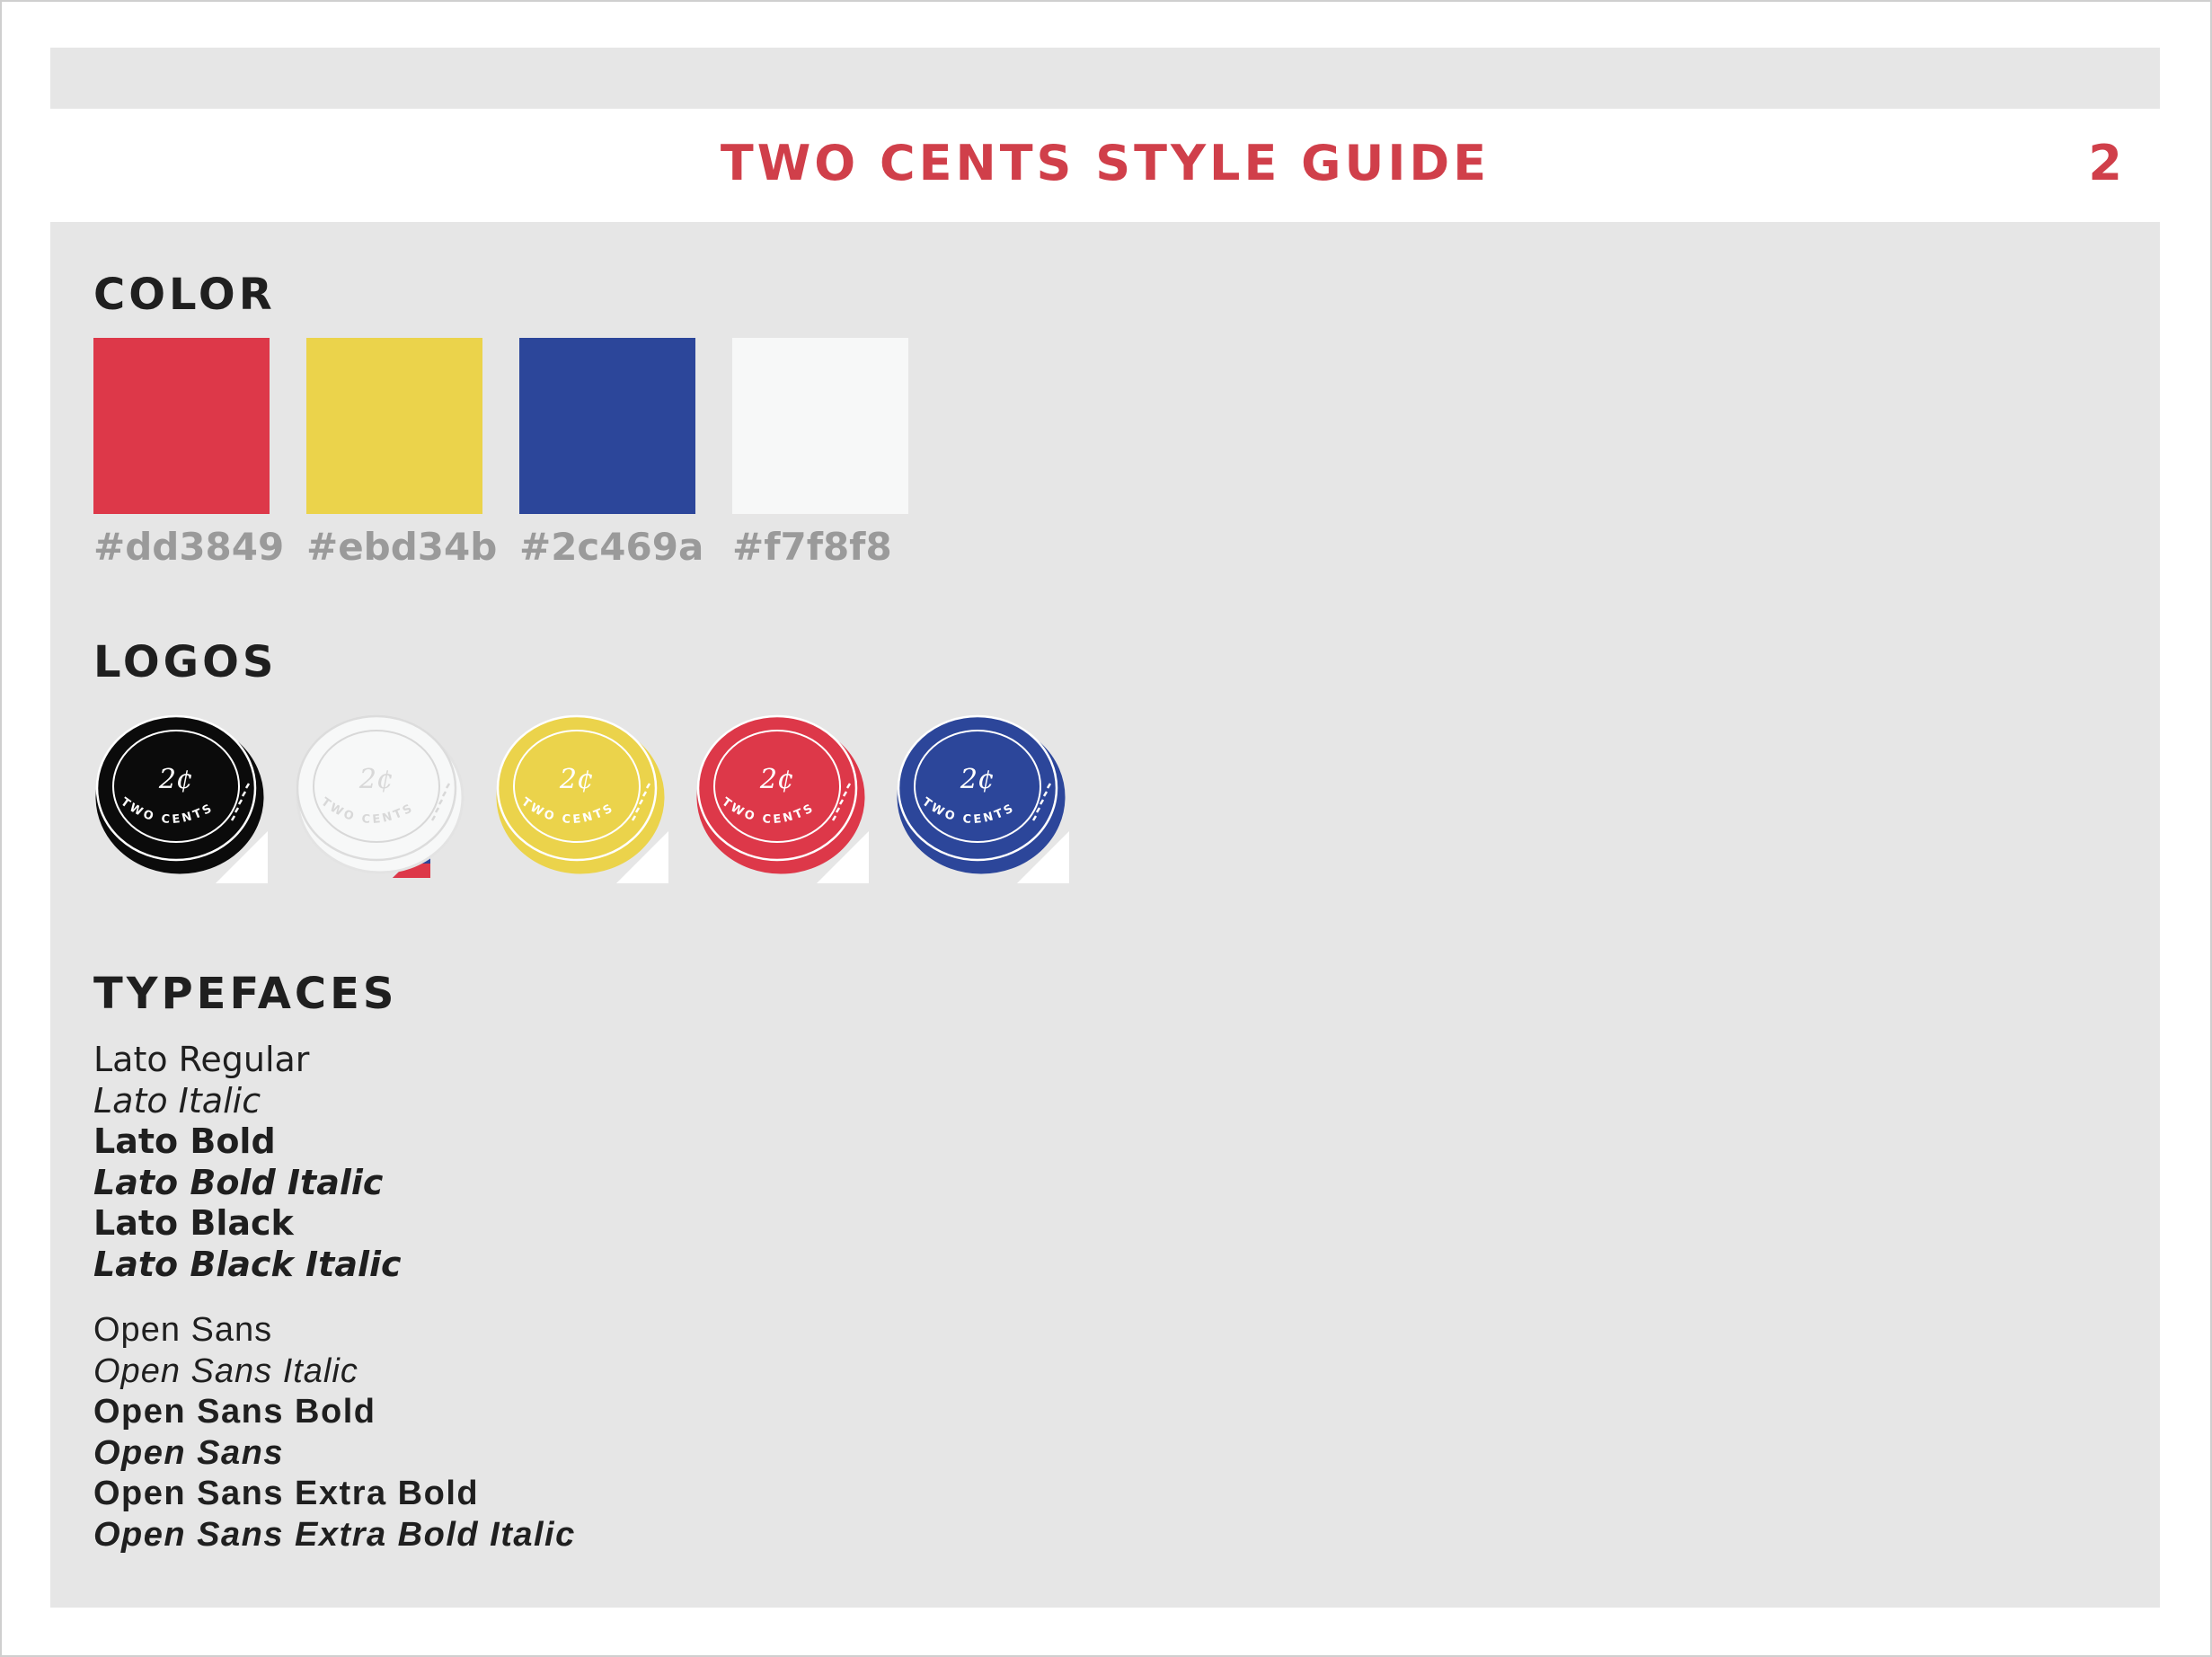 The height and width of the screenshot is (1657, 2212). I want to click on swatch-hex-label: #ebd34b, so click(402, 547).